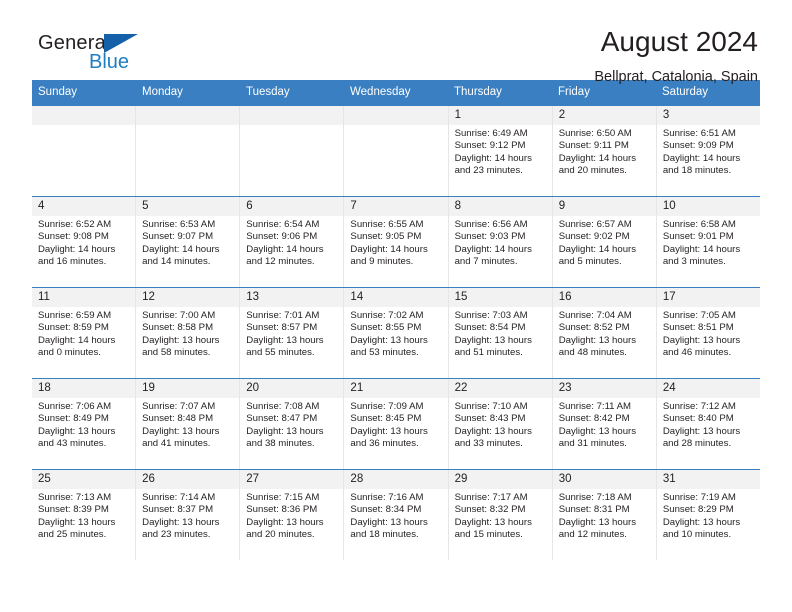 This screenshot has width=792, height=612. What do you see at coordinates (84, 388) in the screenshot?
I see `day-number: 18` at bounding box center [84, 388].